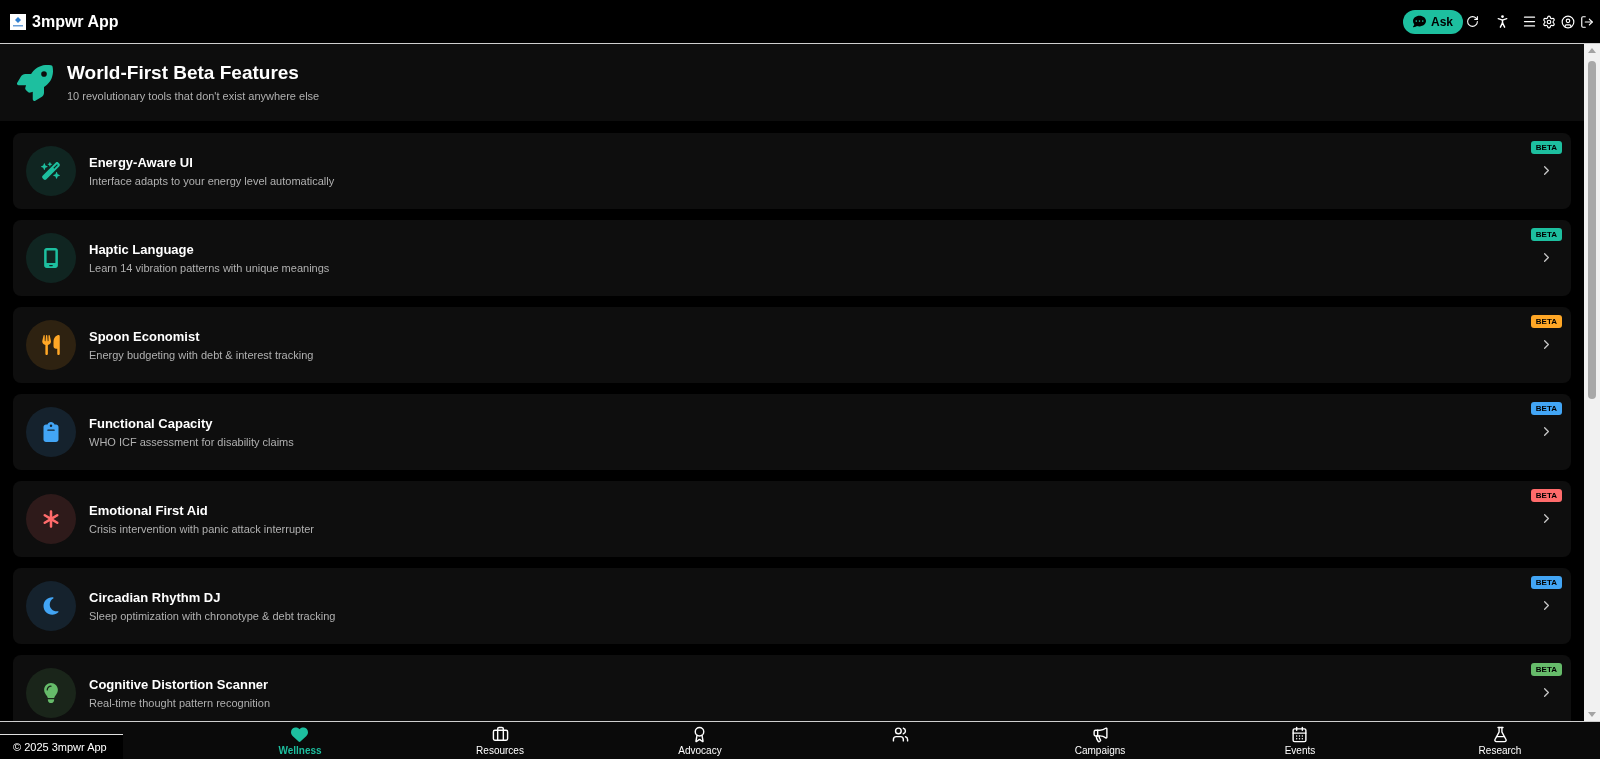 This screenshot has height=759, width=1600. Describe the element at coordinates (1592, 230) in the screenshot. I see `scrollbar-thumb` at that location.